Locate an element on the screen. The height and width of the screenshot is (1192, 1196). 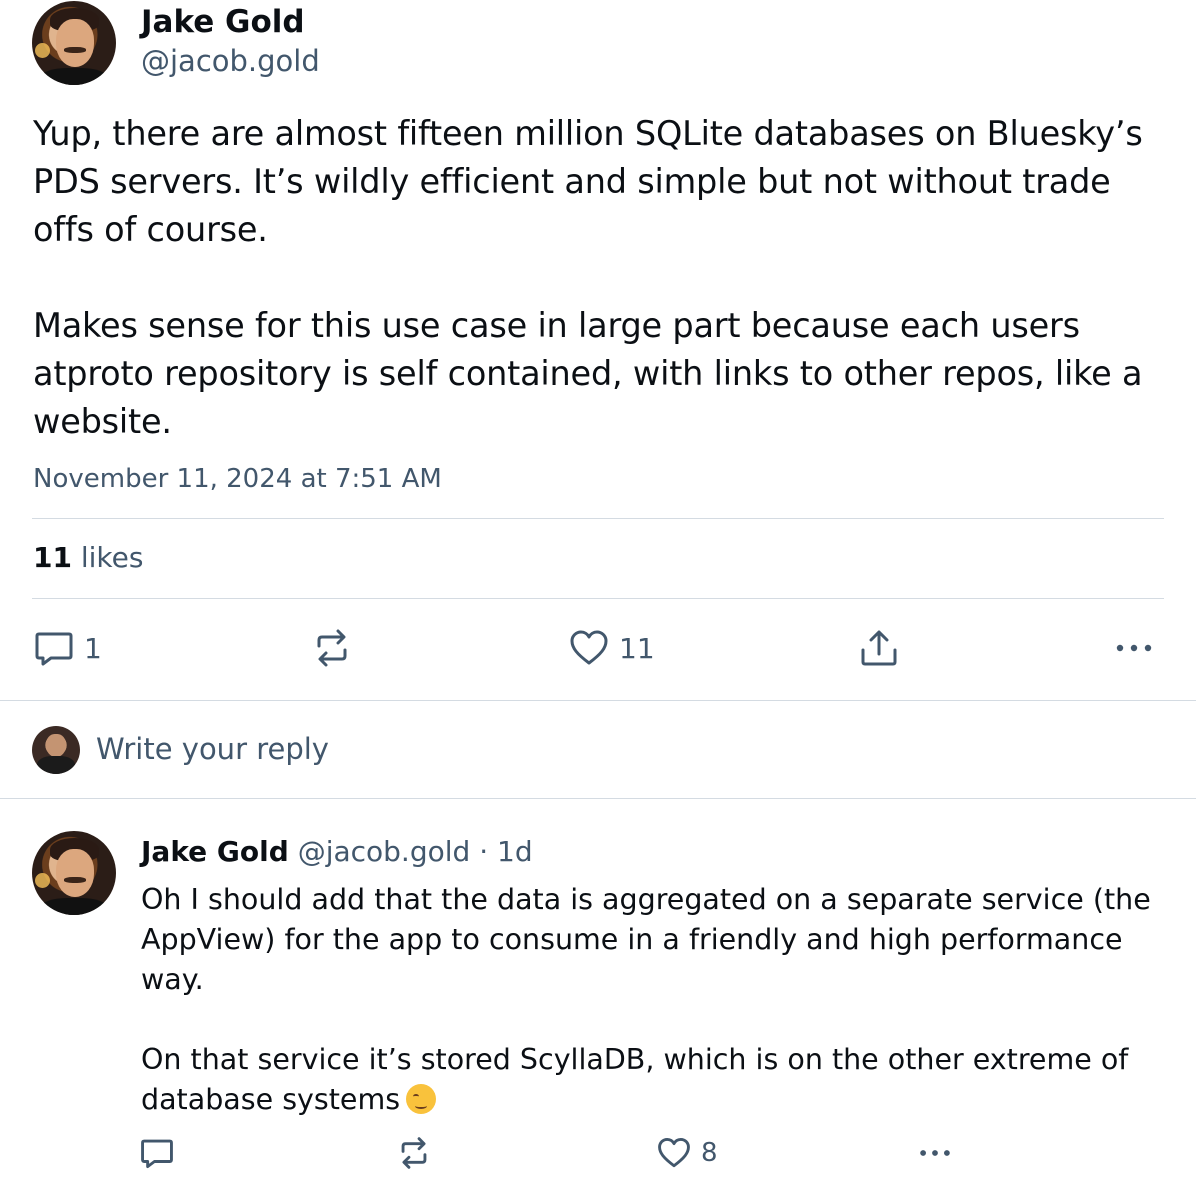
reply-input: Write your reply is located at coordinates (212, 749).